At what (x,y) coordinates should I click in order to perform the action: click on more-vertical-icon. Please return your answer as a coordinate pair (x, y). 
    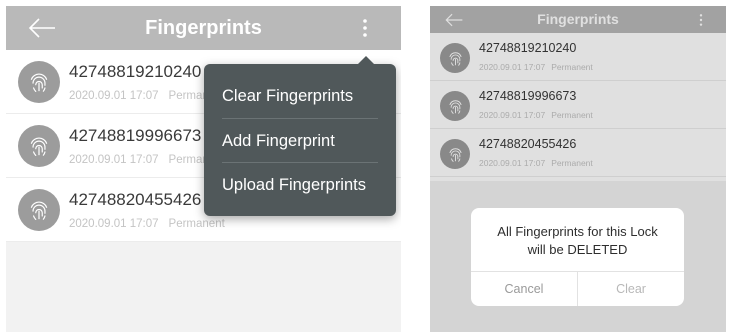
    Looking at the image, I should click on (365, 28).